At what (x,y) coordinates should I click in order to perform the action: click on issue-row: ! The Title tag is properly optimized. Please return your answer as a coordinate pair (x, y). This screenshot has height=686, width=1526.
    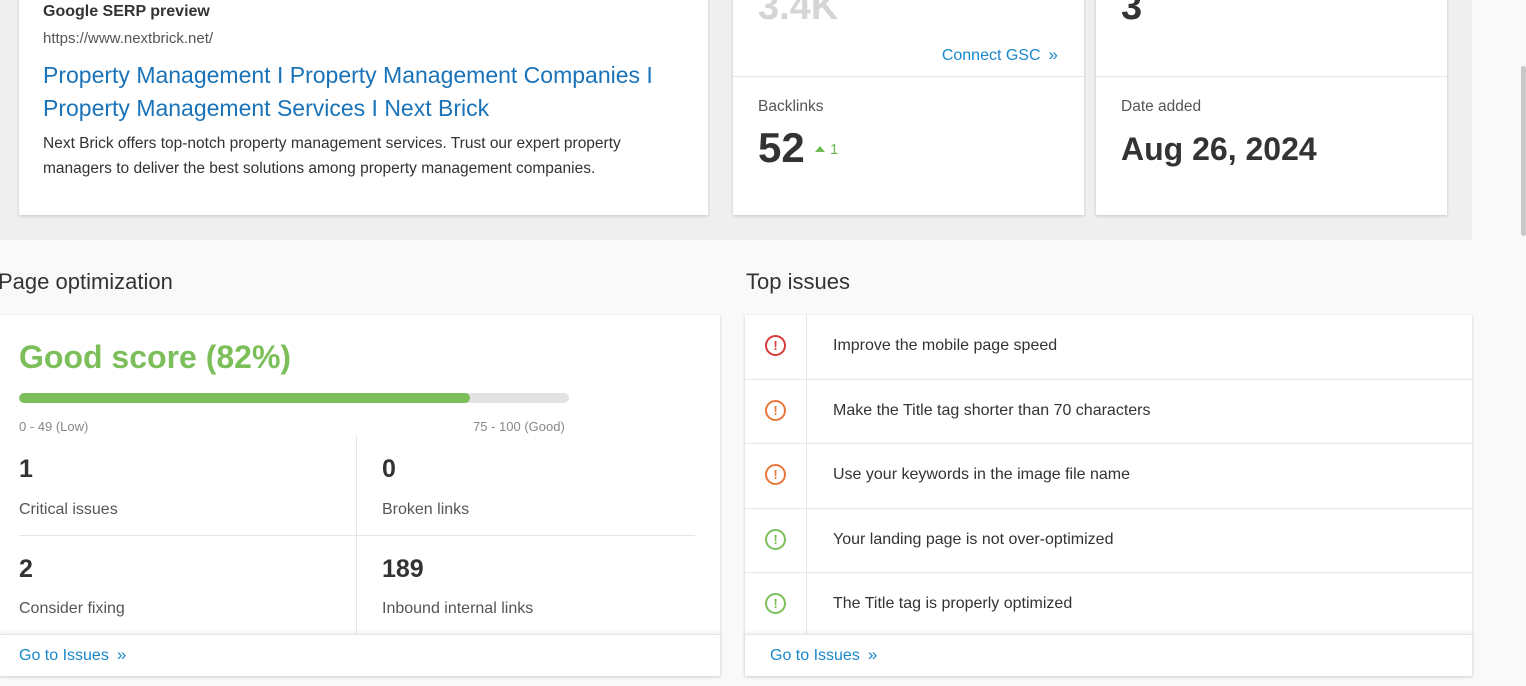
    Looking at the image, I should click on (1108, 605).